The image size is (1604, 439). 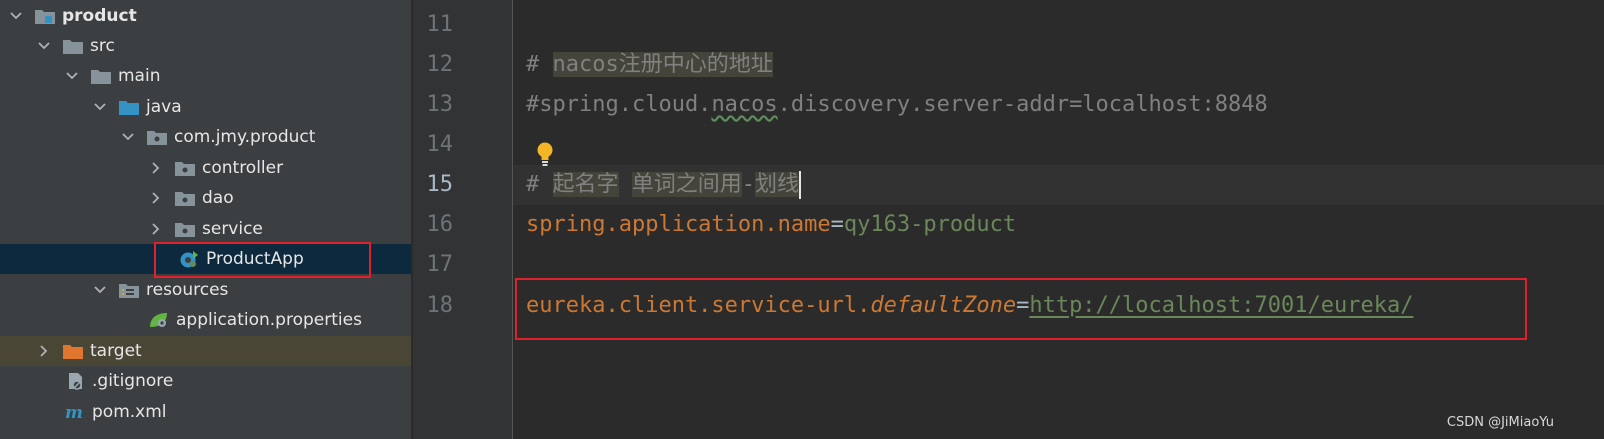 What do you see at coordinates (440, 224) in the screenshot?
I see `line-number: 16` at bounding box center [440, 224].